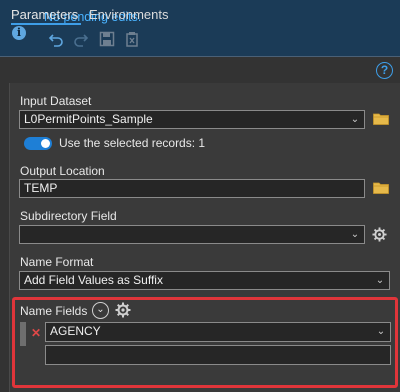 The height and width of the screenshot is (392, 400). What do you see at coordinates (54, 311) in the screenshot?
I see `name-fields-label: Name Fields` at bounding box center [54, 311].